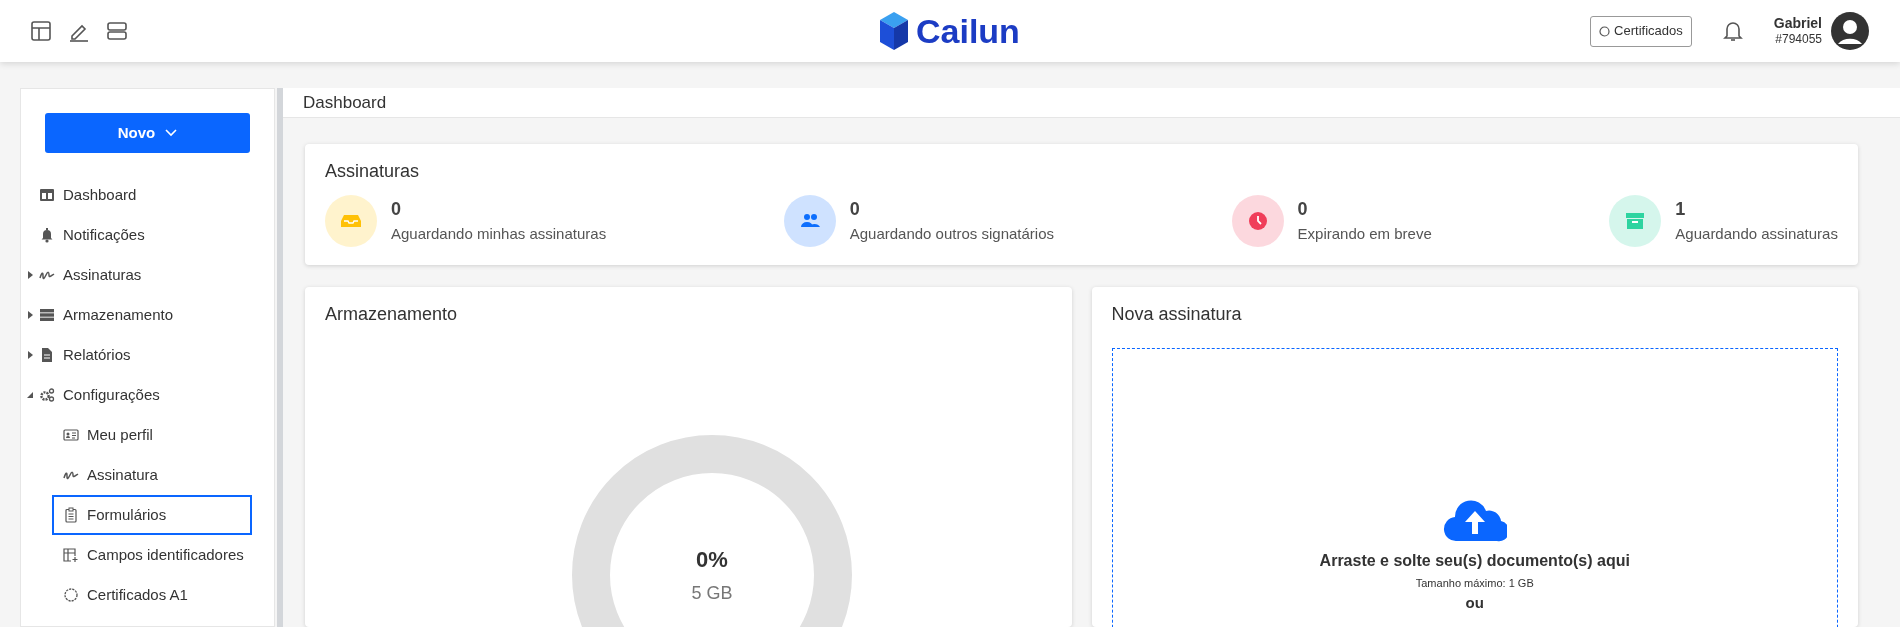  What do you see at coordinates (71, 555) in the screenshot?
I see `table-add-icon` at bounding box center [71, 555].